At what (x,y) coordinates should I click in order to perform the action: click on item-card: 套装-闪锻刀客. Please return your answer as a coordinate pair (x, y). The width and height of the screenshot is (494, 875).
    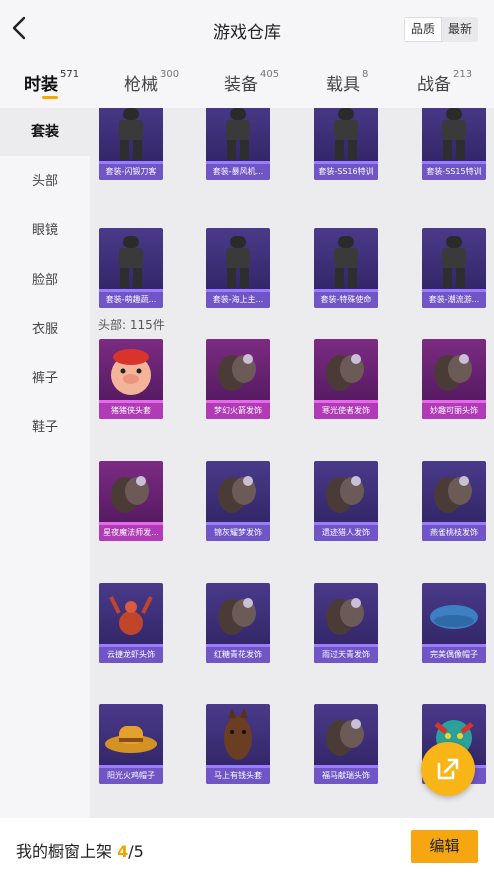
    Looking at the image, I should click on (131, 144).